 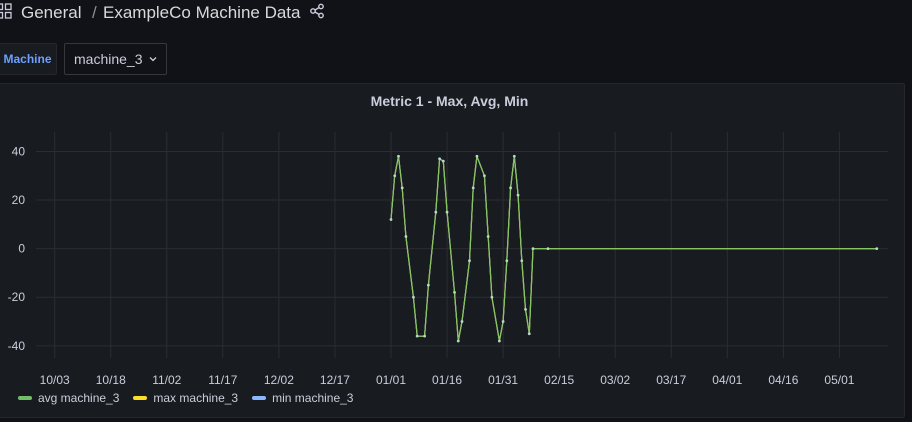 I want to click on y-tick-label: 40, so click(x=19, y=151).